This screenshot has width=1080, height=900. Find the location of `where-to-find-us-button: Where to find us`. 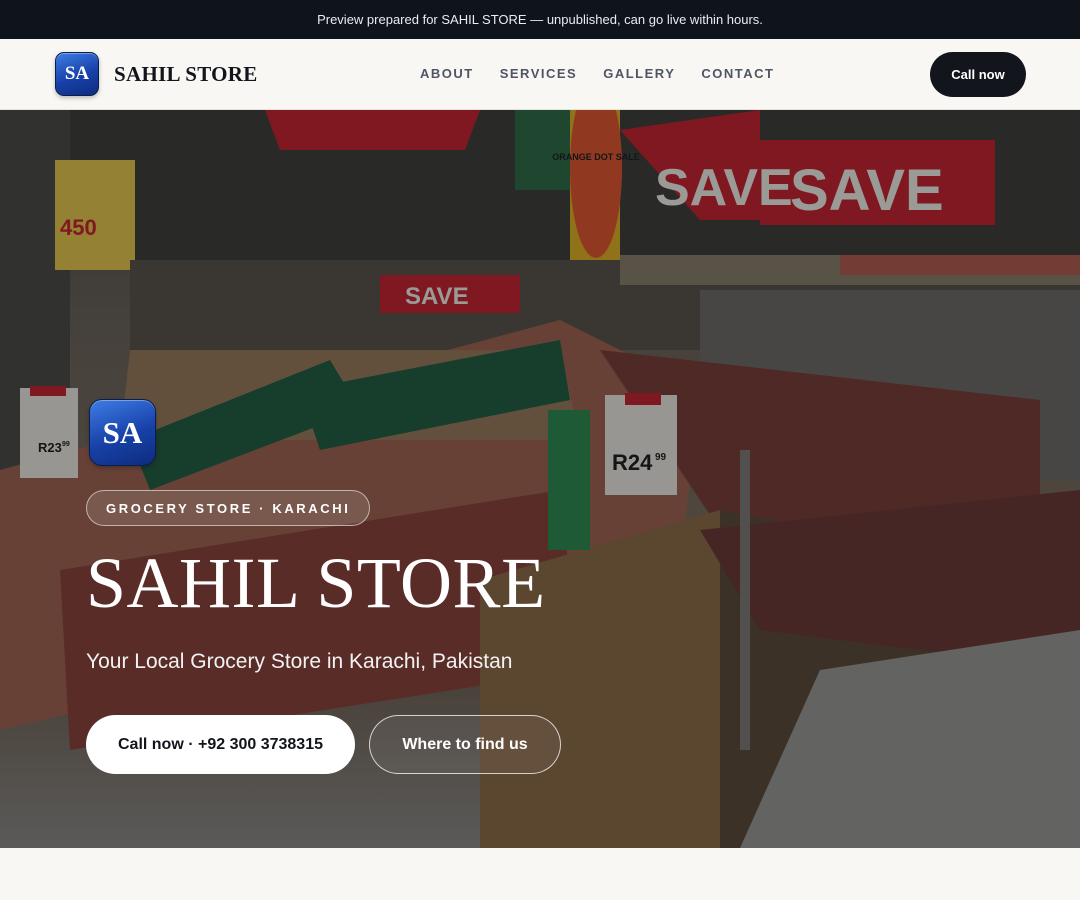

where-to-find-us-button: Where to find us is located at coordinates (465, 744).